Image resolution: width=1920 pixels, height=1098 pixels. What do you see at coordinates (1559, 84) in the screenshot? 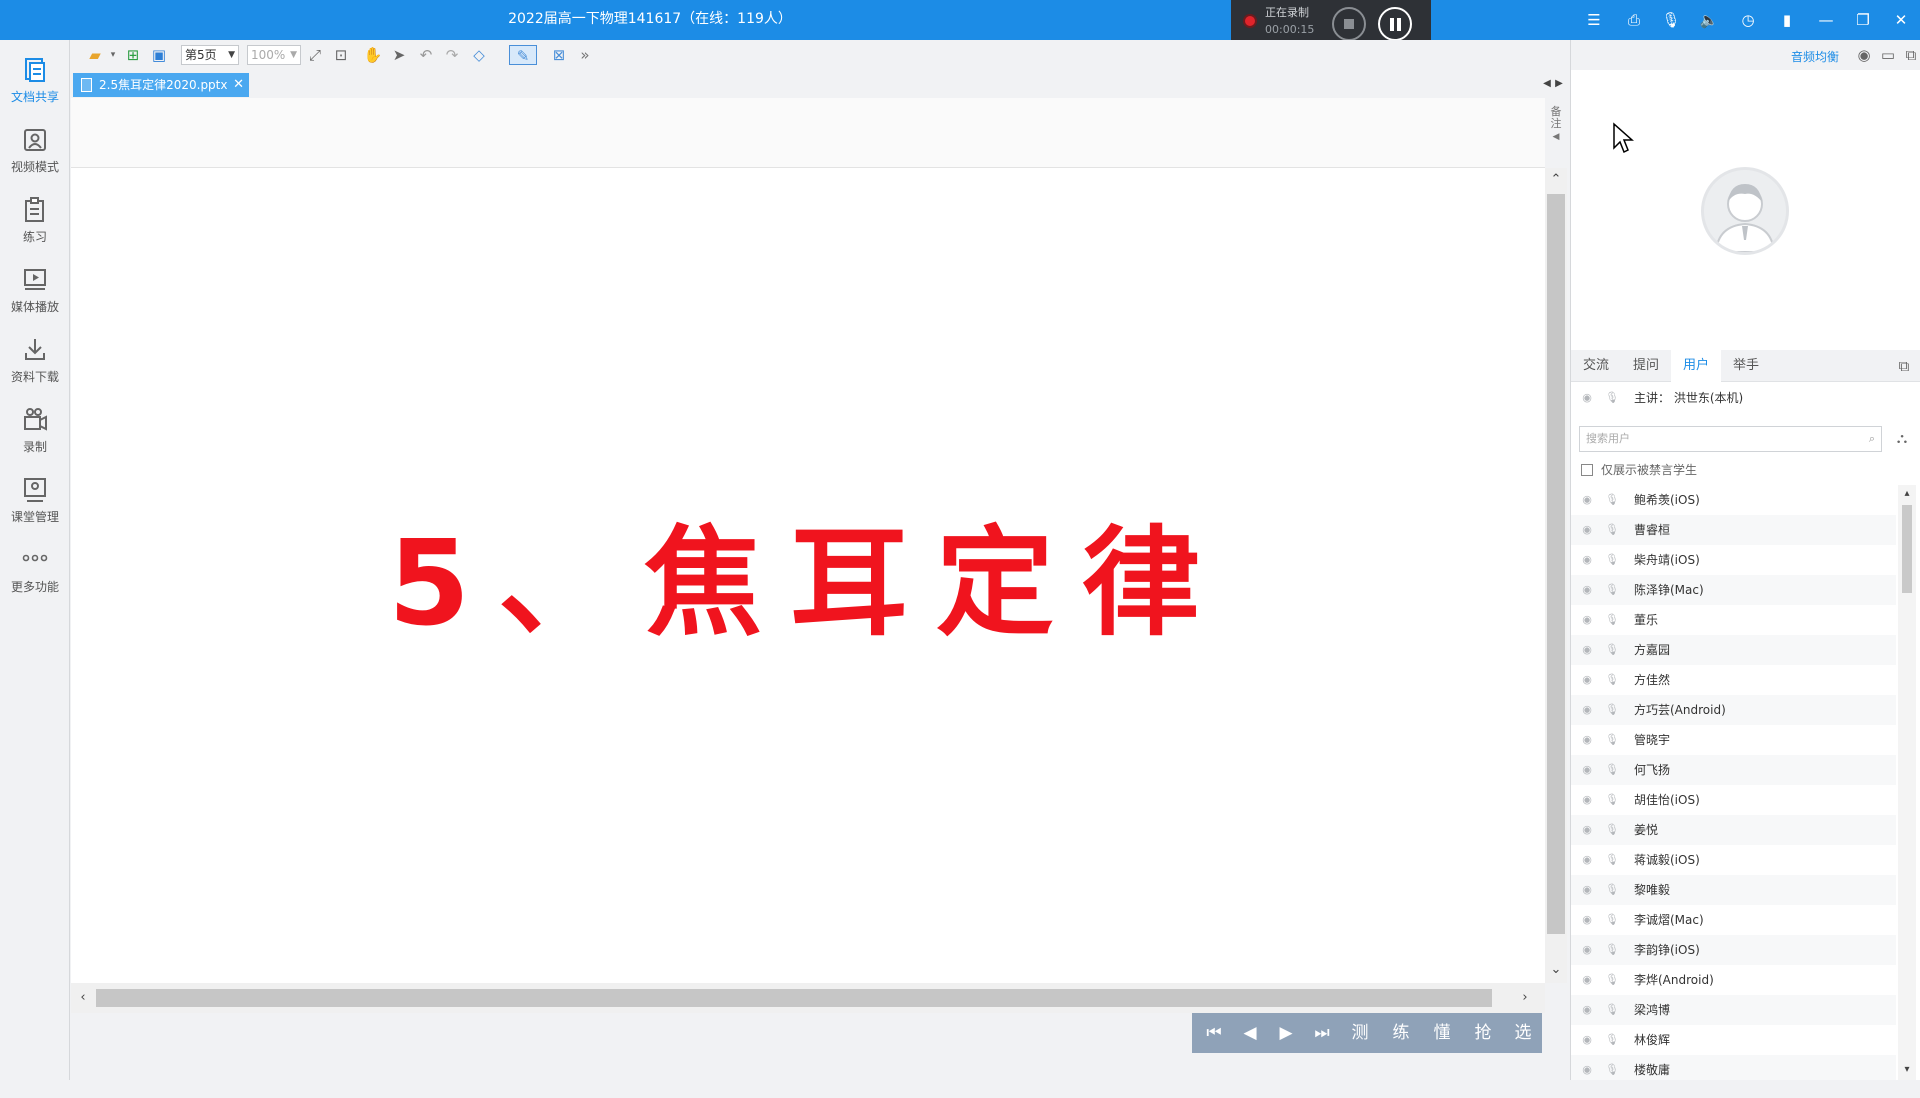
I see `tab-scroll-right-icon: ▶` at bounding box center [1559, 84].